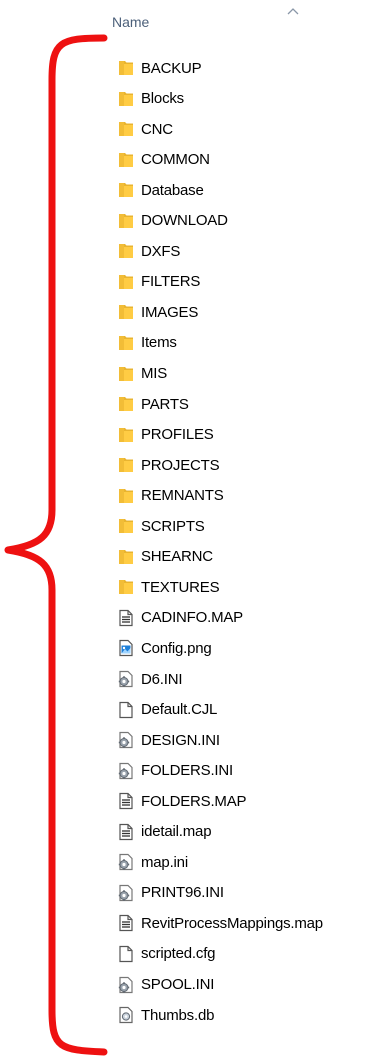 The width and height of the screenshot is (369, 1061). Describe the element at coordinates (242, 190) in the screenshot. I see `folder-item: Database` at that location.